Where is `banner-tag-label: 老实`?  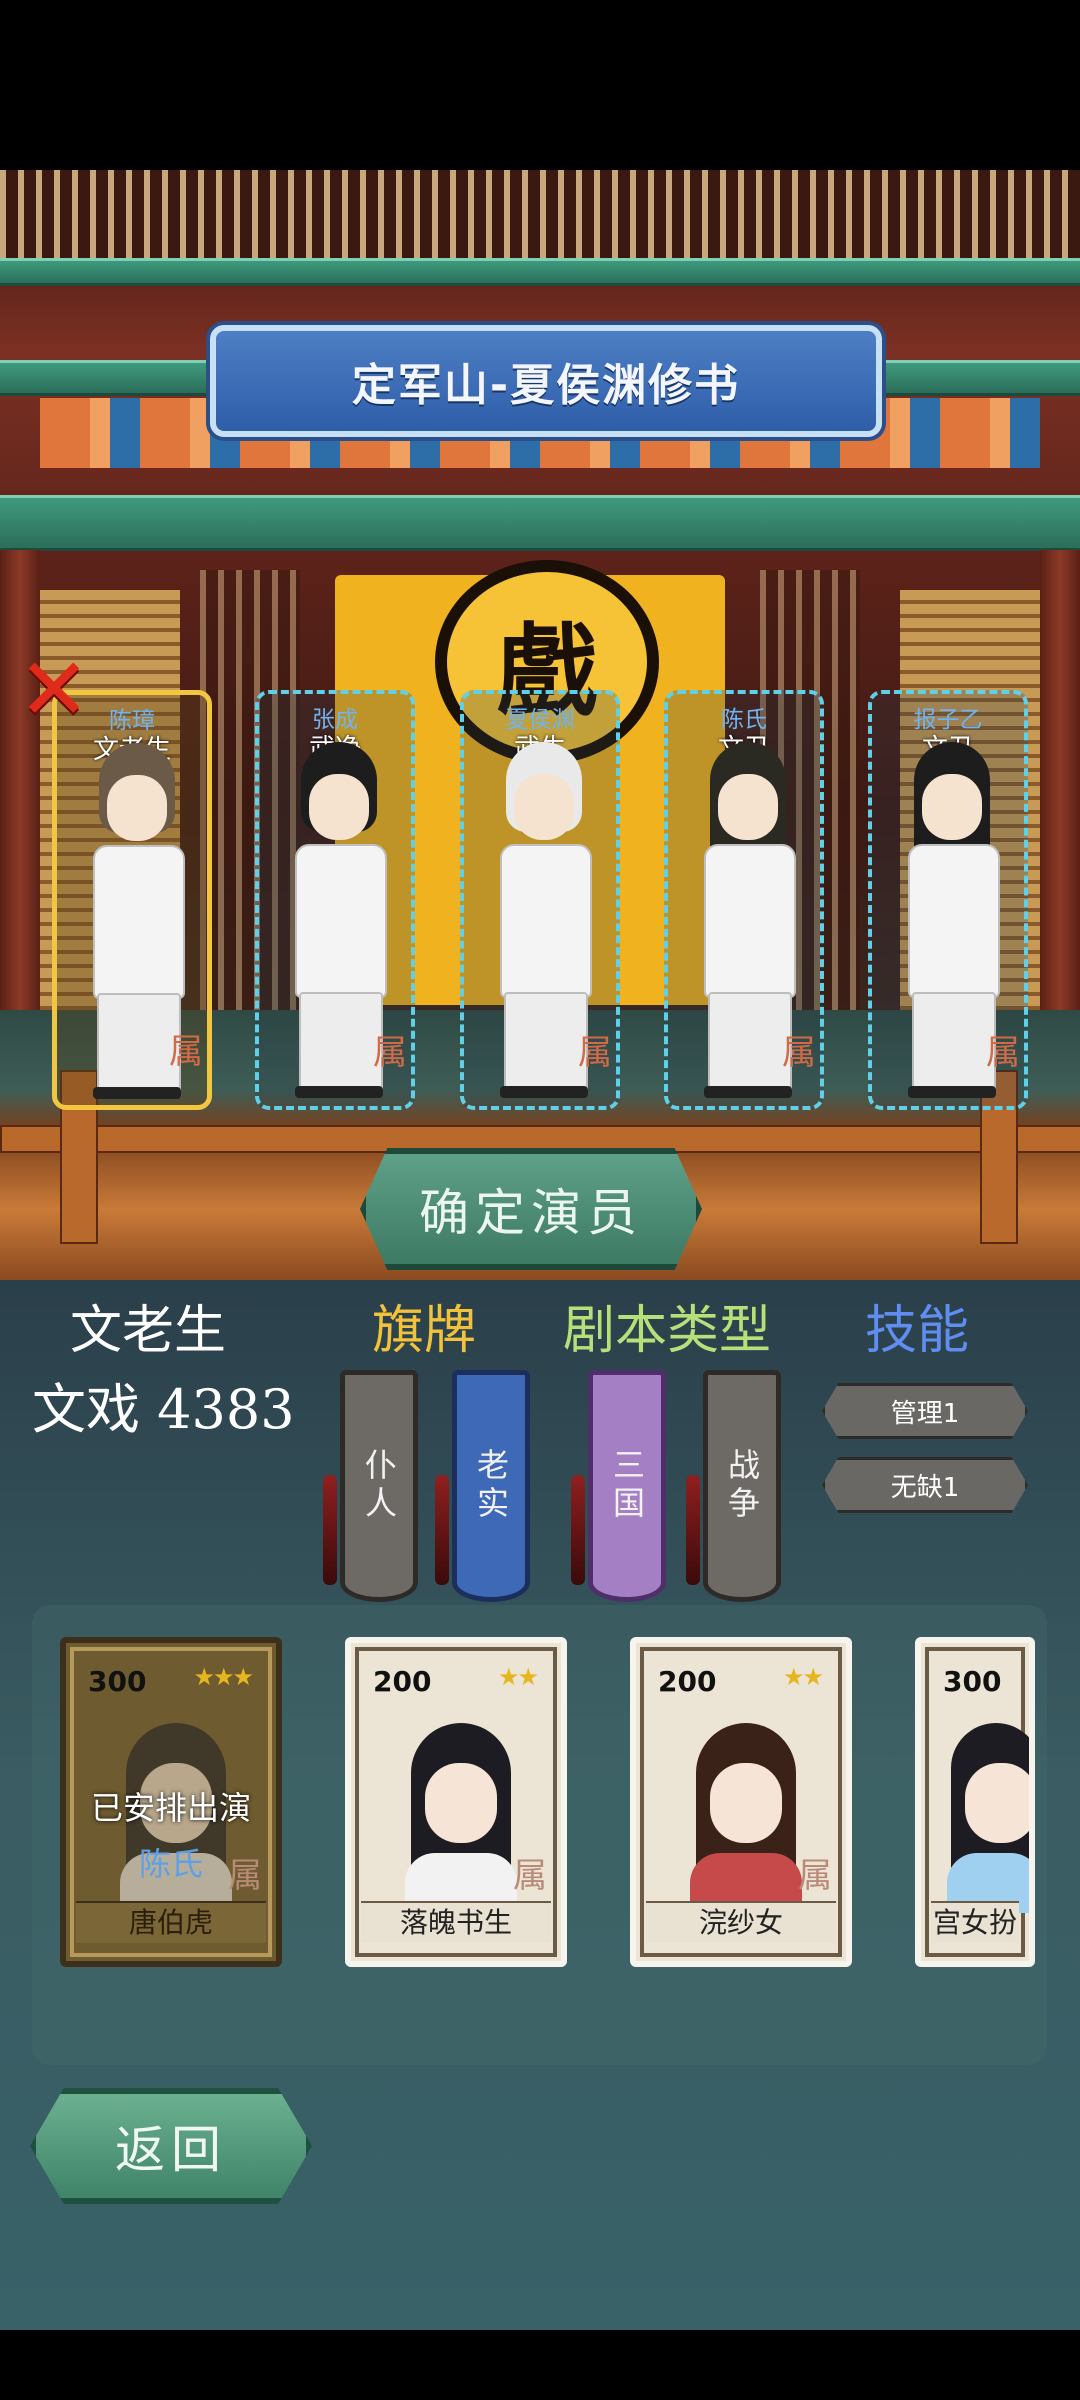 banner-tag-label: 老实 is located at coordinates (491, 1486).